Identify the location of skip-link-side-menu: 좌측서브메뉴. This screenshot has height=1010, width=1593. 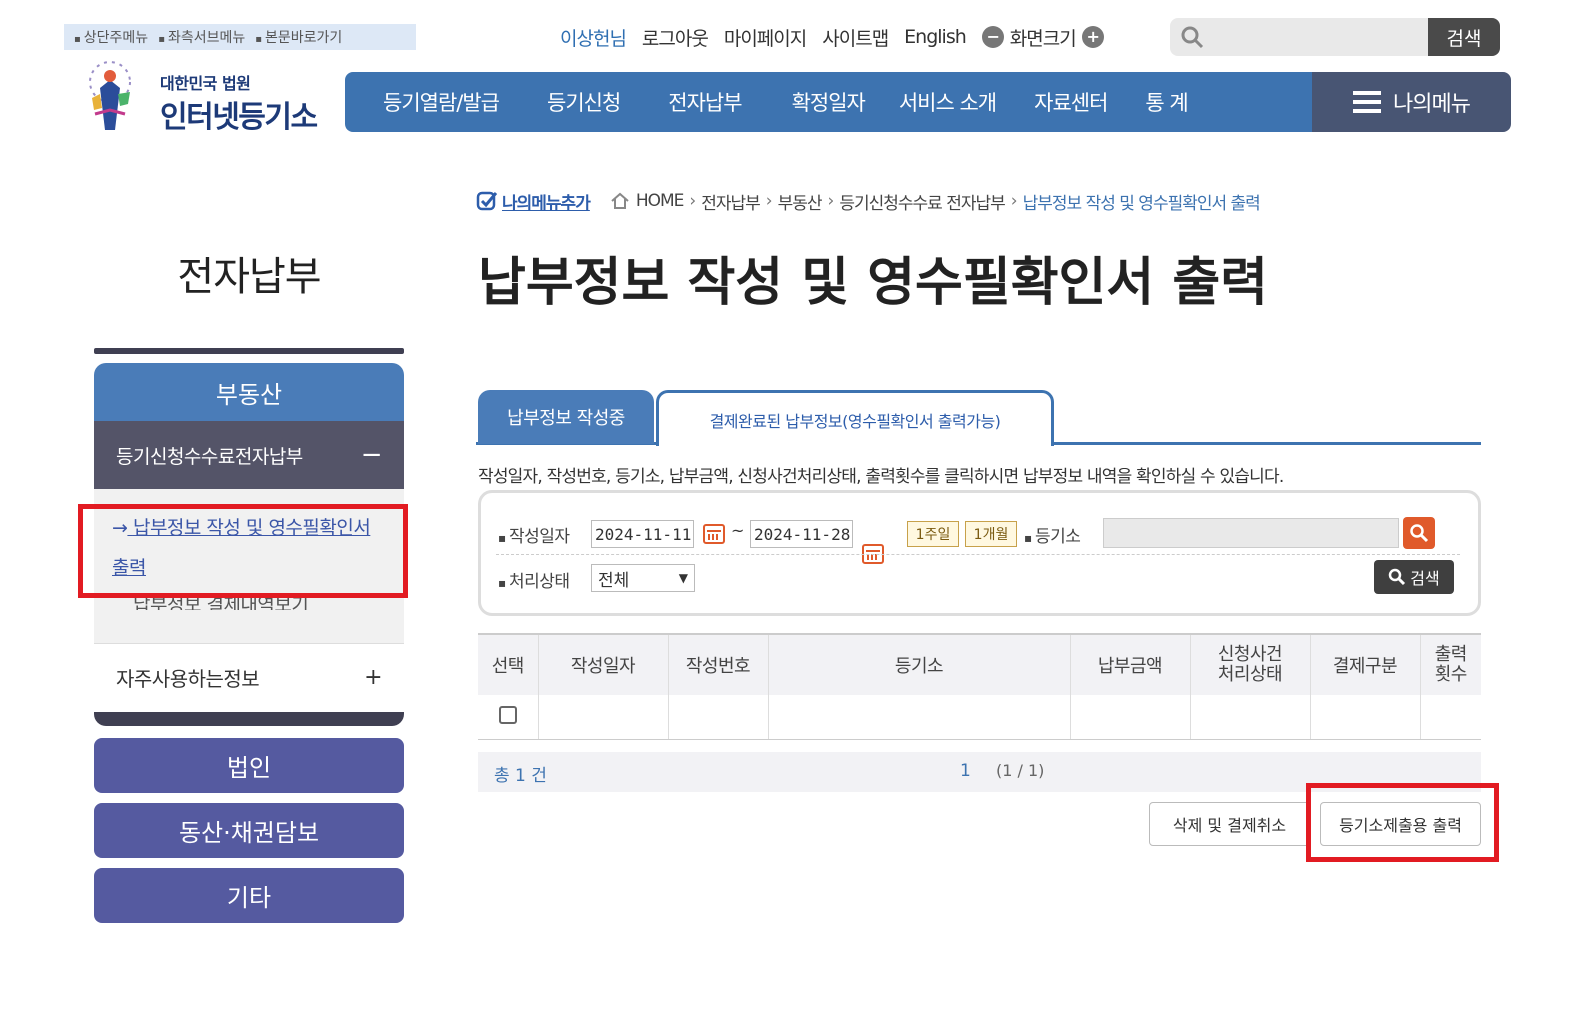
(201, 37).